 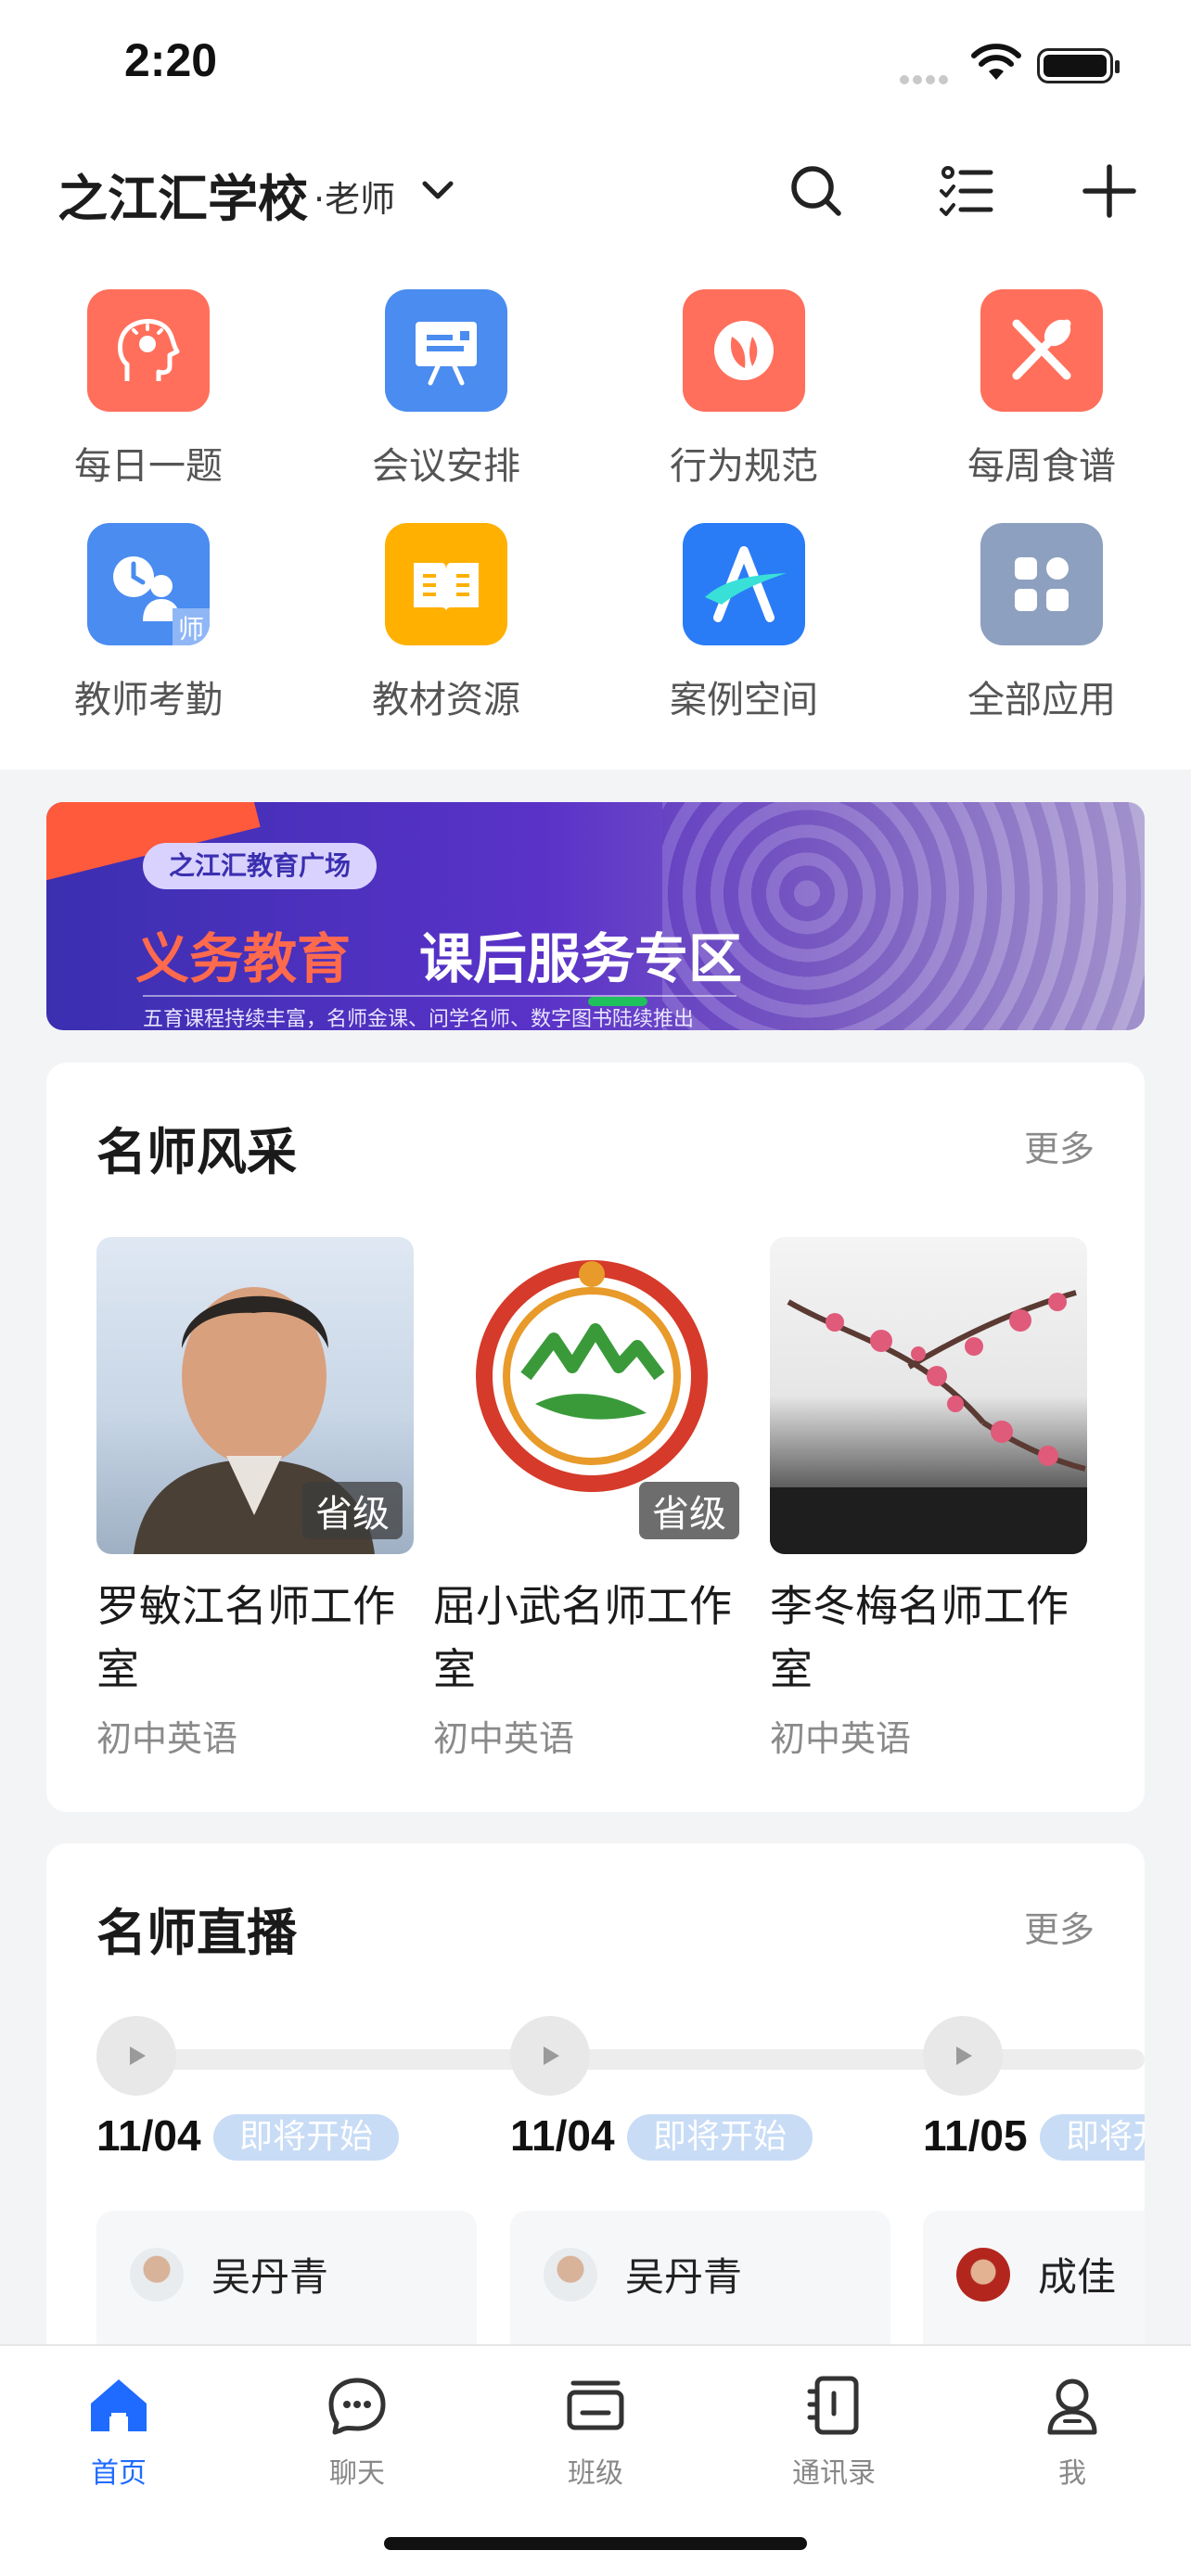 I want to click on app-label: 会议安排, so click(x=446, y=467).